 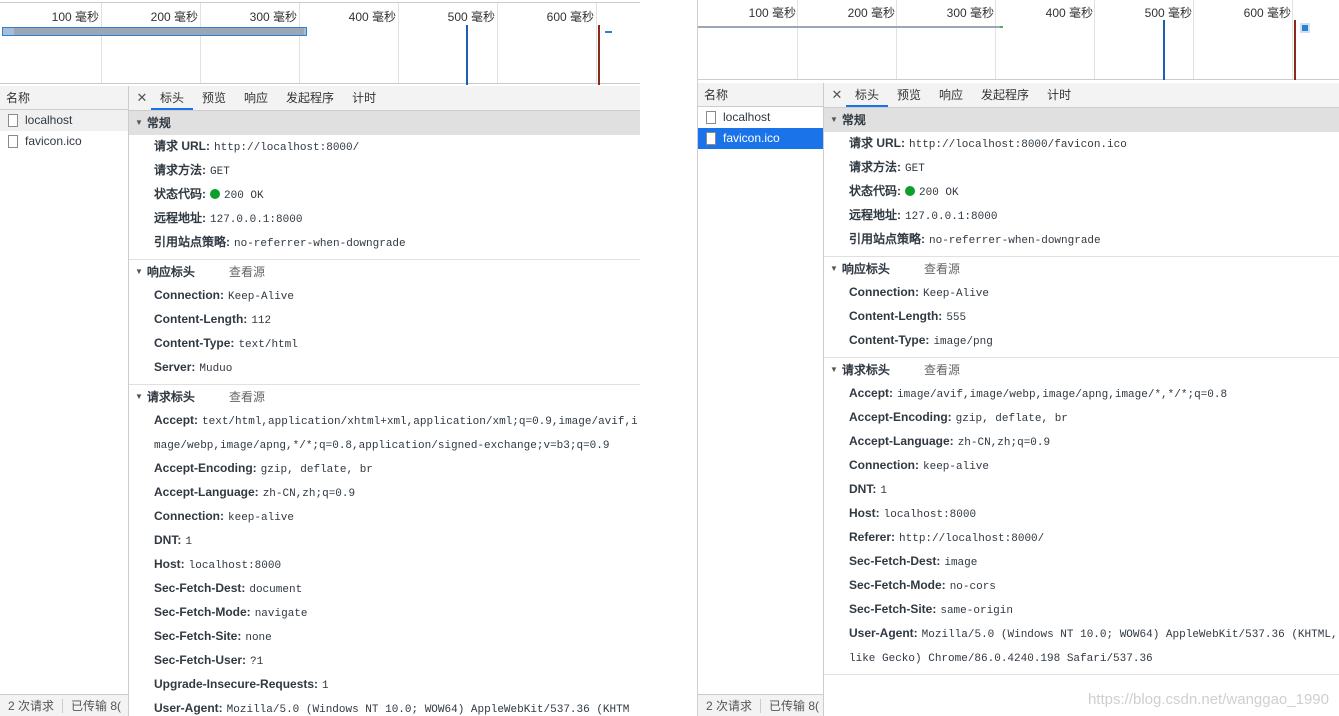 I want to click on header-row: Sec-Fetch-Dest: document, so click(x=384, y=589).